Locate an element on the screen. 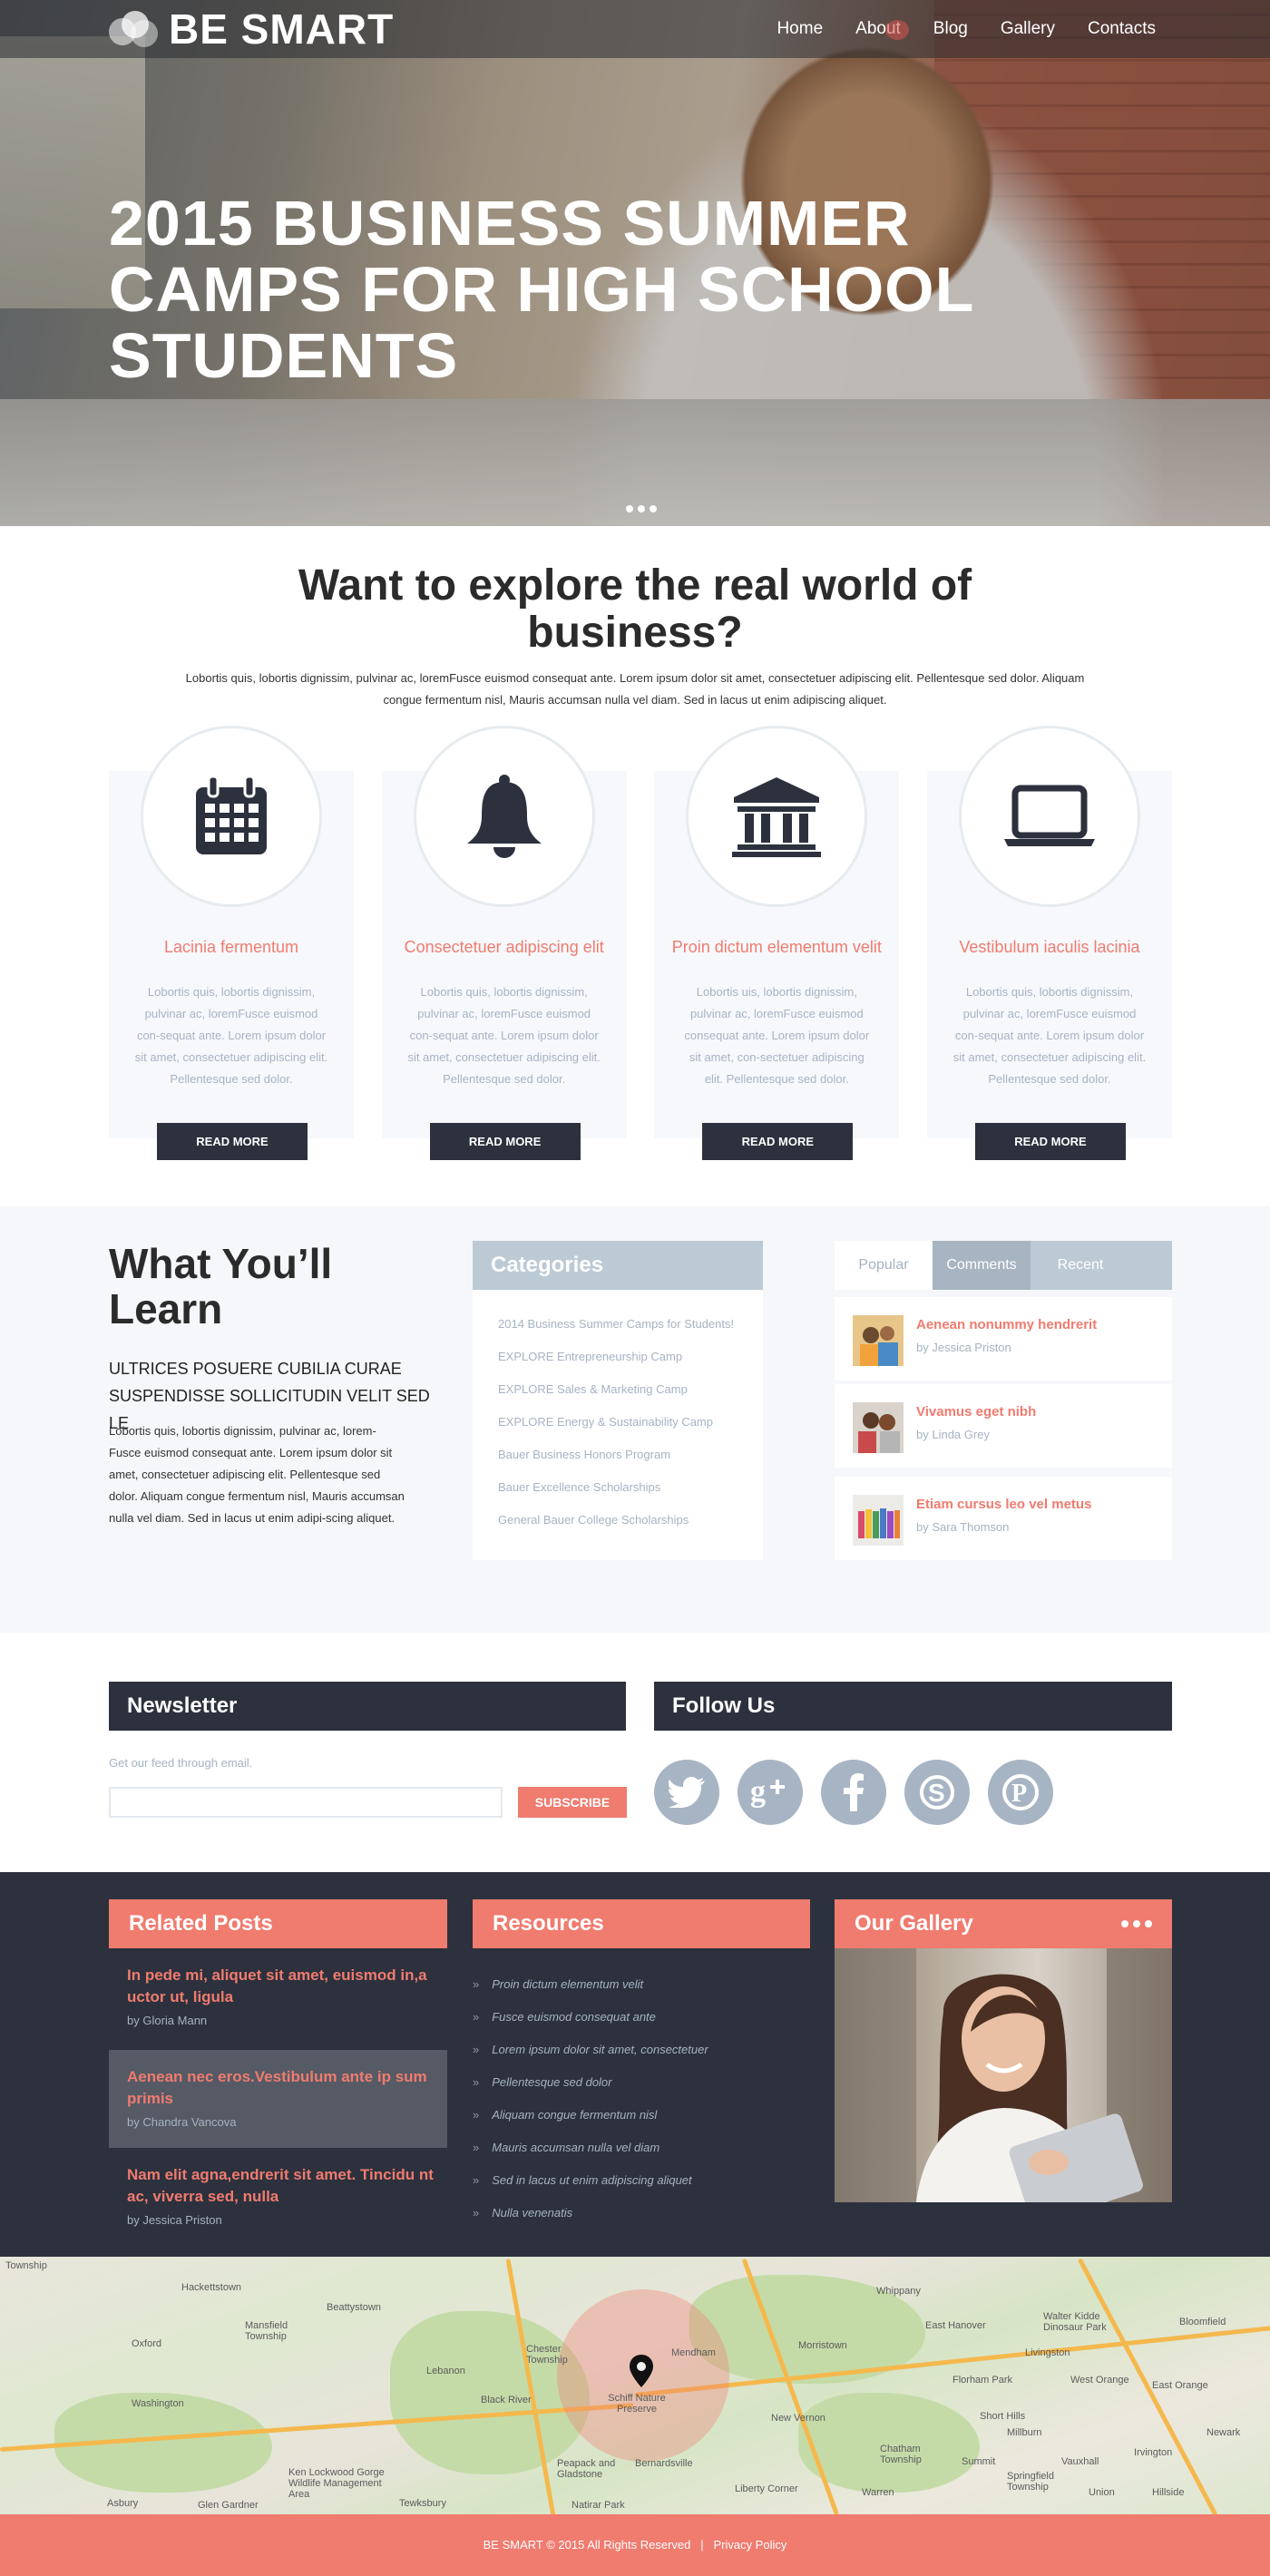  map-label: Black River is located at coordinates (507, 2400).